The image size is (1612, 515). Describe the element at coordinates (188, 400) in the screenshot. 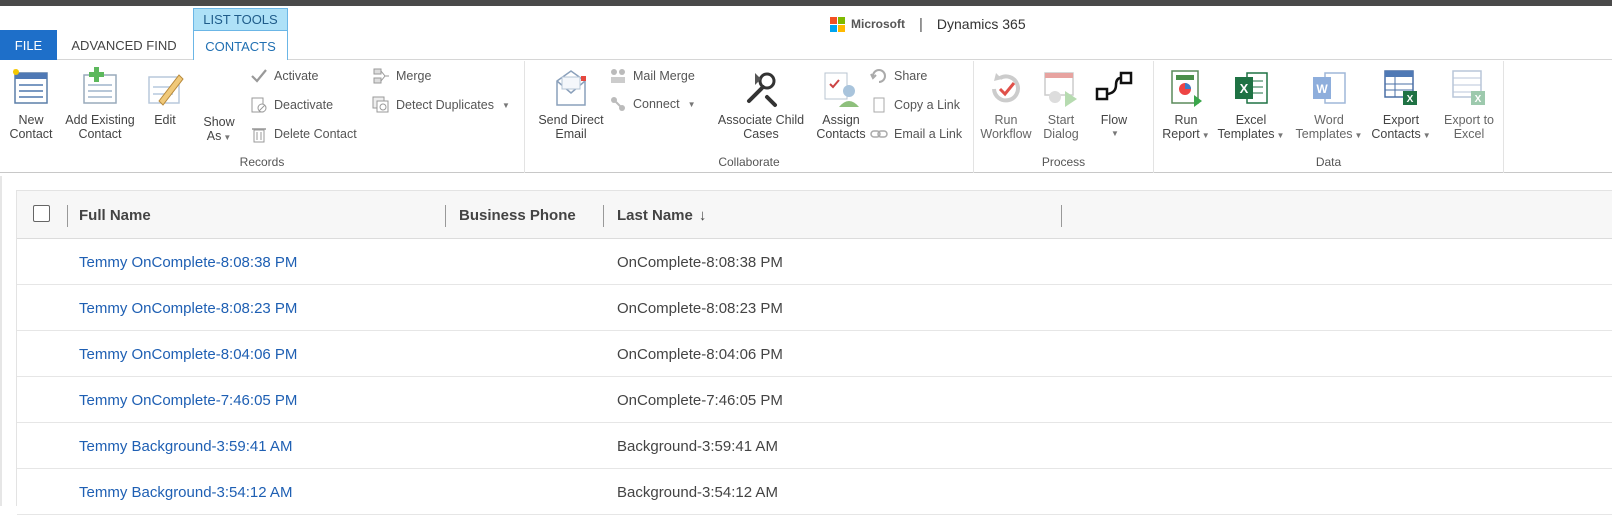

I see `full-name-link: Temmy OnComplete-7:46:05 PM` at that location.